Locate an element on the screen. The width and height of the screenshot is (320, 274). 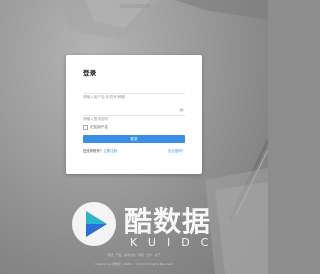
register-link: 立即注册 is located at coordinates (110, 151).